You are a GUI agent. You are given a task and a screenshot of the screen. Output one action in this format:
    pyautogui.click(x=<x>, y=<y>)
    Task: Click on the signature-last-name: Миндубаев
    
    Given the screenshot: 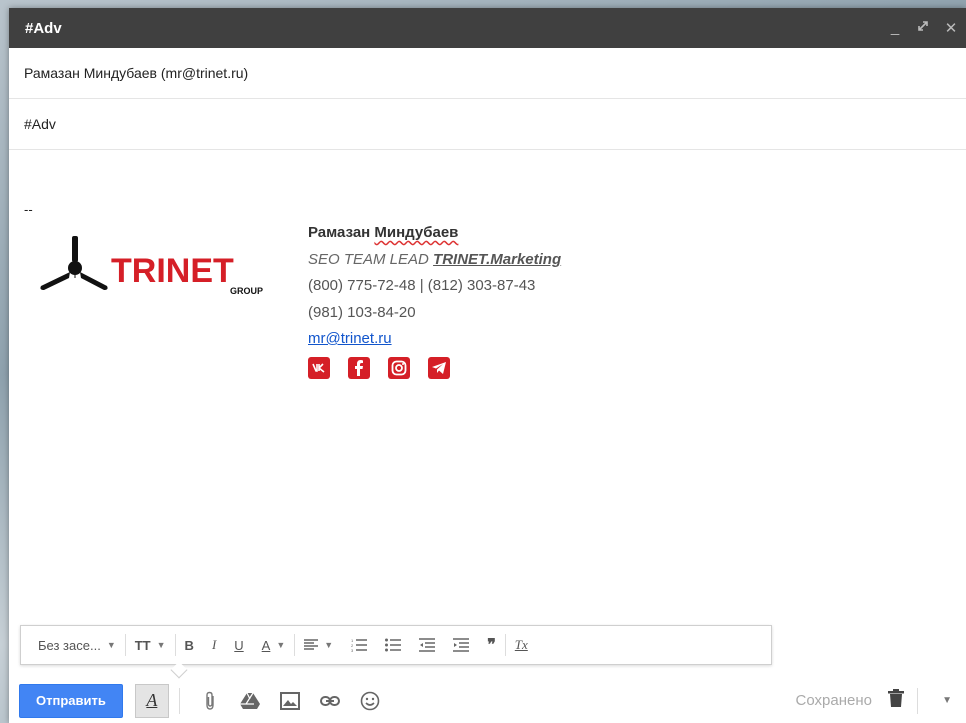 What is the action you would take?
    pyautogui.click(x=416, y=232)
    